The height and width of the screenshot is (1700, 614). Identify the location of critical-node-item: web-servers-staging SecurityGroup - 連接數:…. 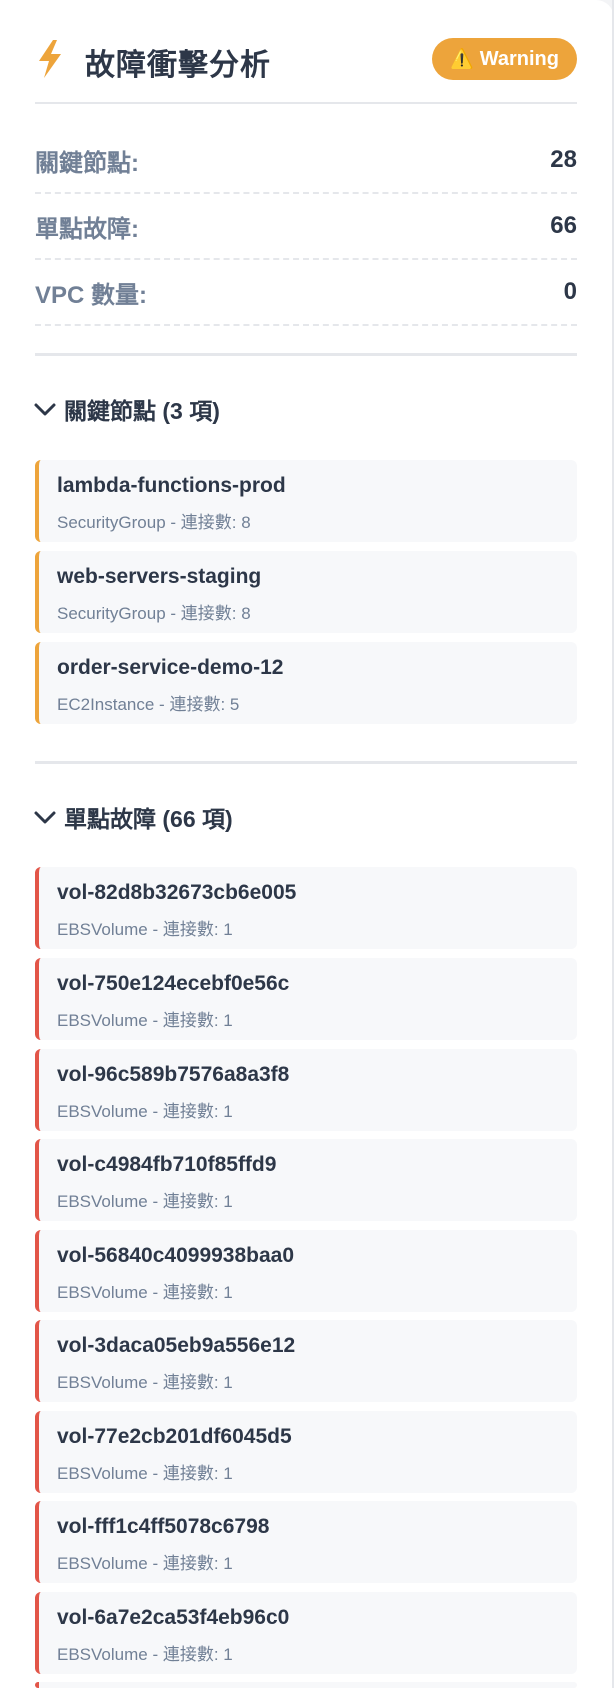
(306, 592).